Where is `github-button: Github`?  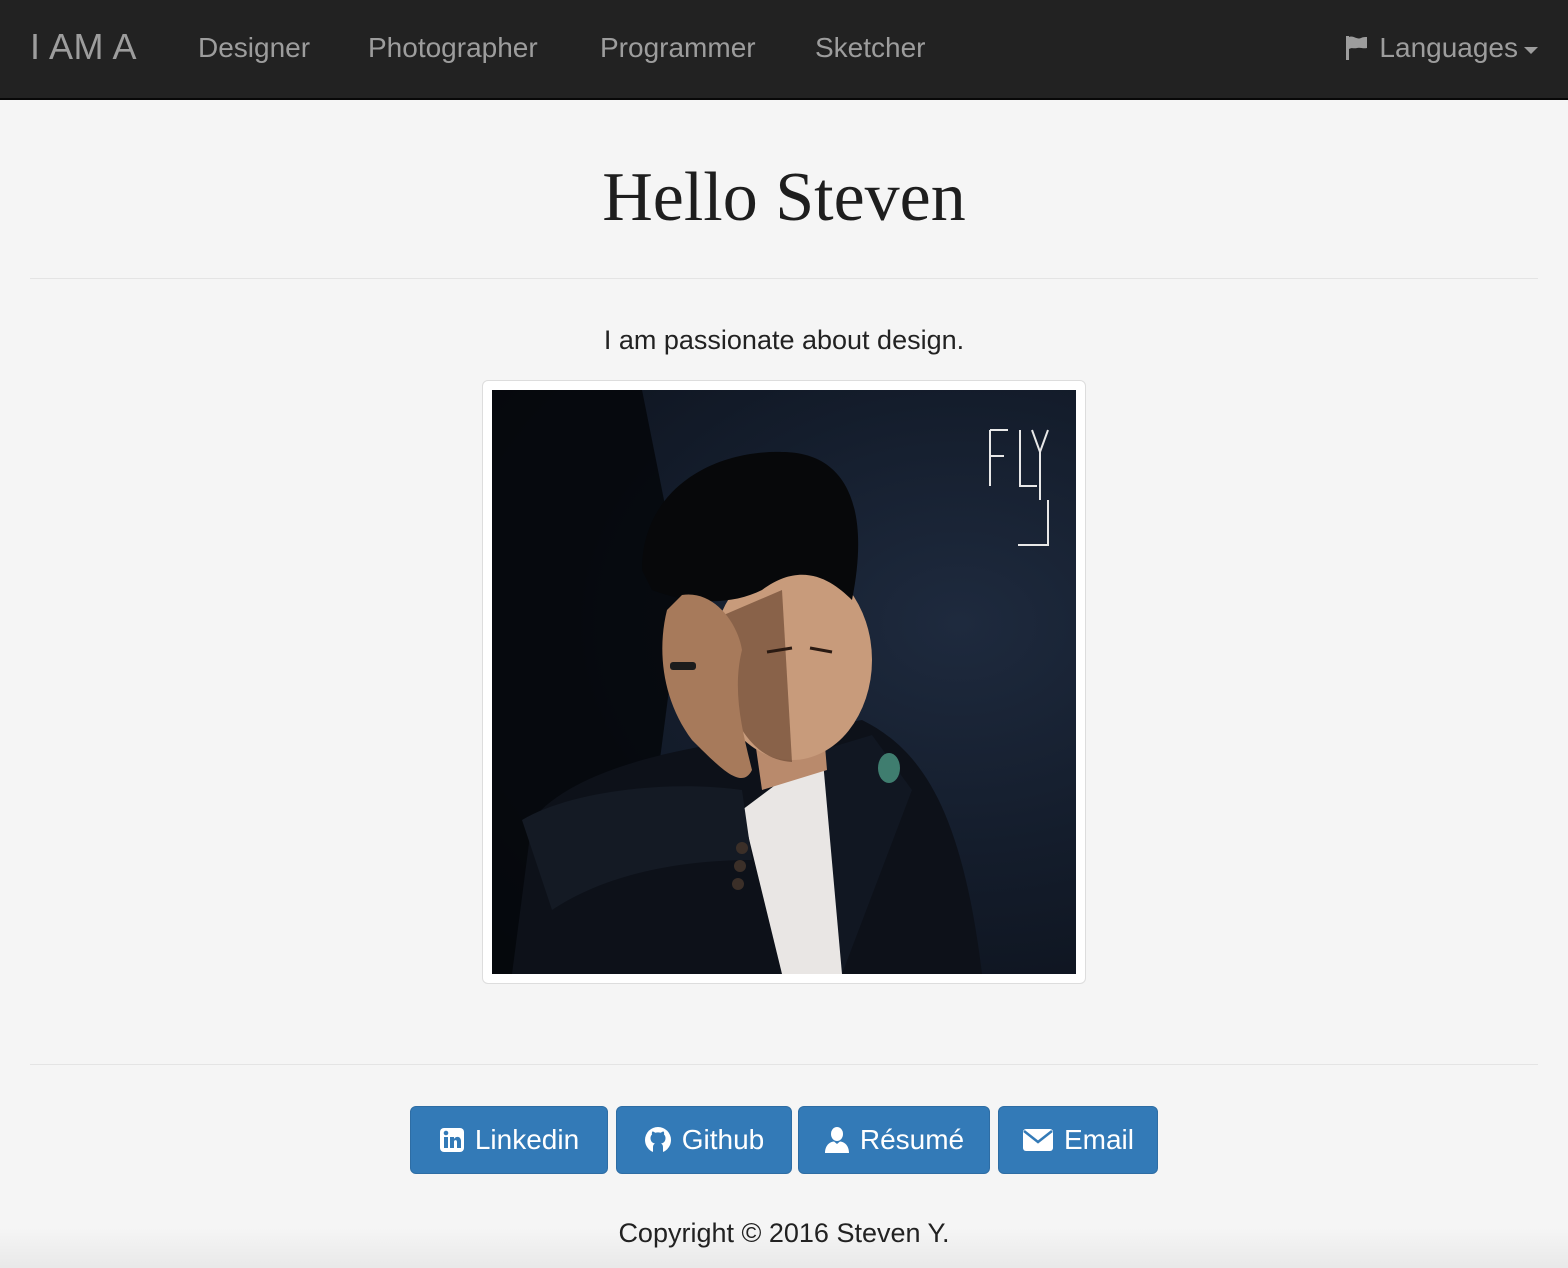 github-button: Github is located at coordinates (704, 1140).